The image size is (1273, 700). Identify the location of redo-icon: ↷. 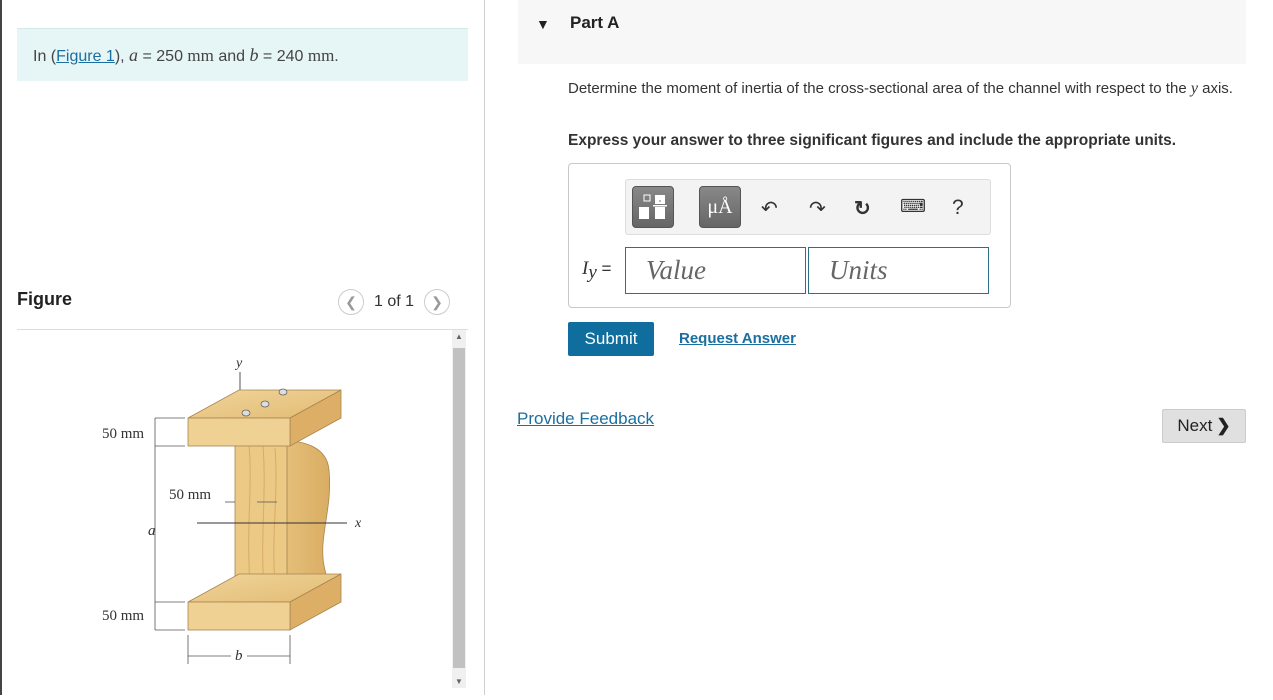
(817, 208).